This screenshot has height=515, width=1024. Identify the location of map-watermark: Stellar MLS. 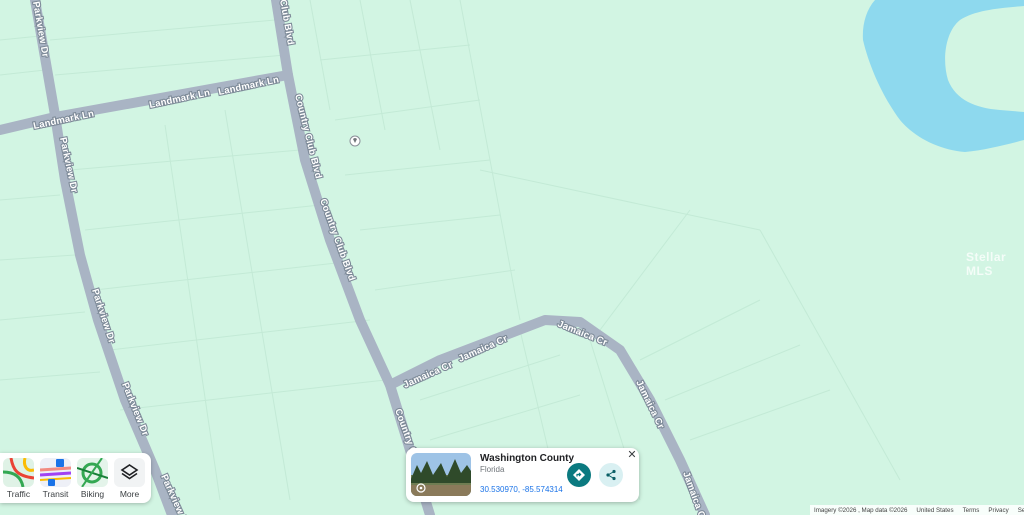
(986, 264).